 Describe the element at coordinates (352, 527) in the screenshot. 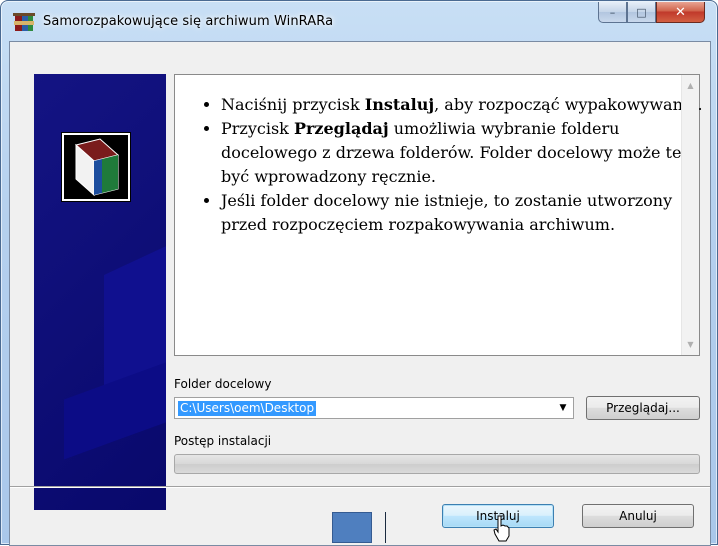

I see `taskbar-tile` at that location.